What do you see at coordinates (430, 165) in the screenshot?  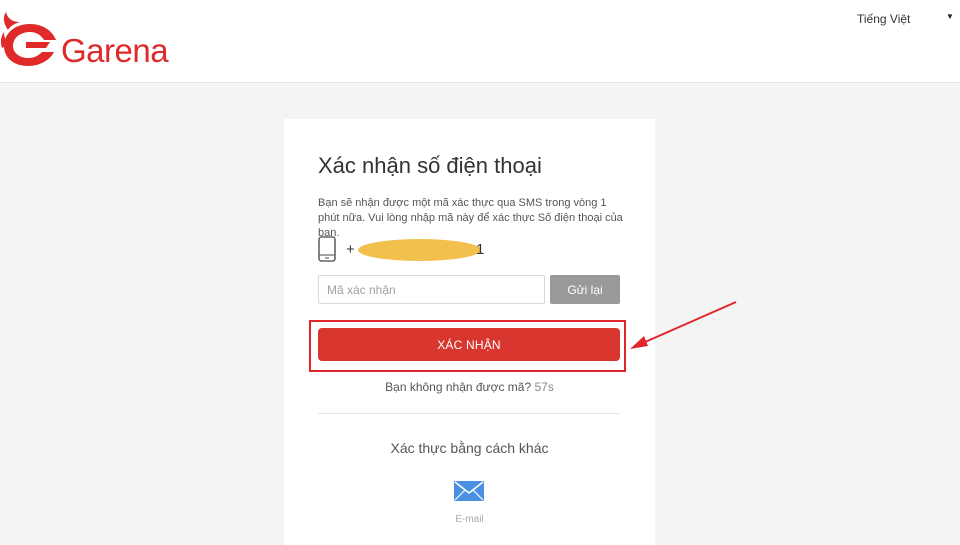 I see `page-title: Xác nhận số điện thoại` at bounding box center [430, 165].